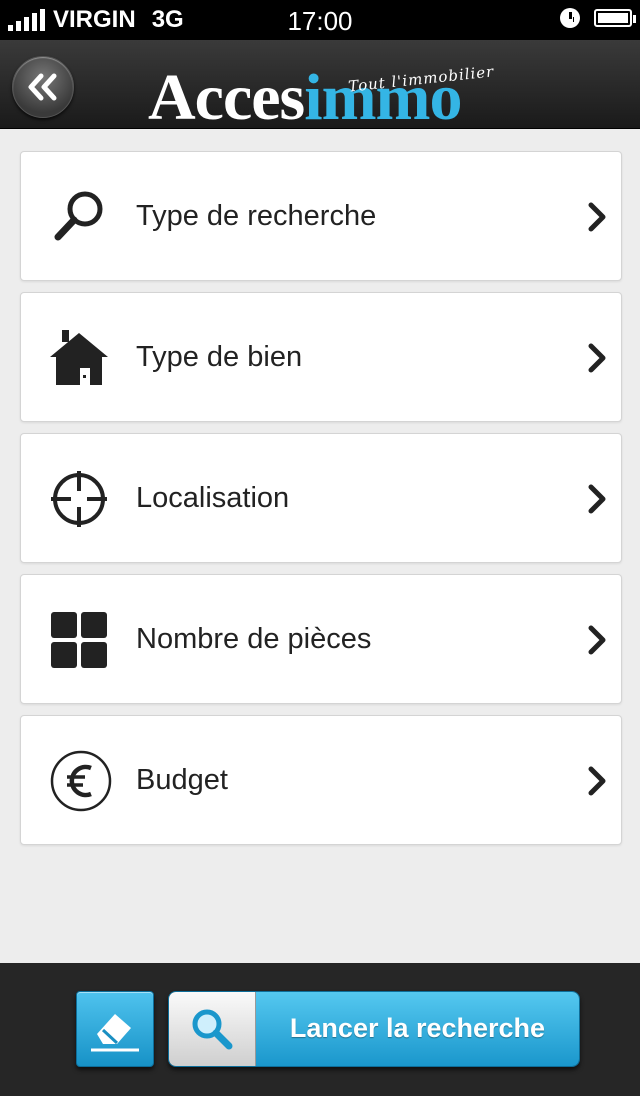  What do you see at coordinates (226, 97) in the screenshot?
I see `logo-text-part1: Acces` at bounding box center [226, 97].